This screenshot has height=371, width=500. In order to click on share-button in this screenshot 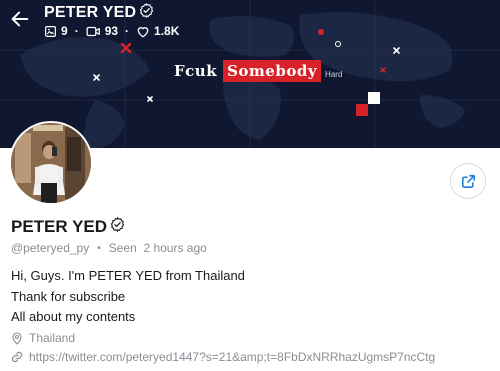, I will do `click(468, 181)`.